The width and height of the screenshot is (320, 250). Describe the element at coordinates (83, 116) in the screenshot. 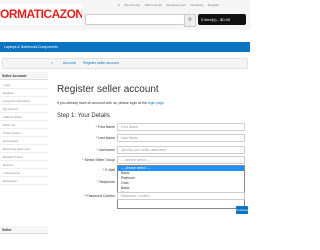

I see `step-title: Step 1: Your Details` at that location.